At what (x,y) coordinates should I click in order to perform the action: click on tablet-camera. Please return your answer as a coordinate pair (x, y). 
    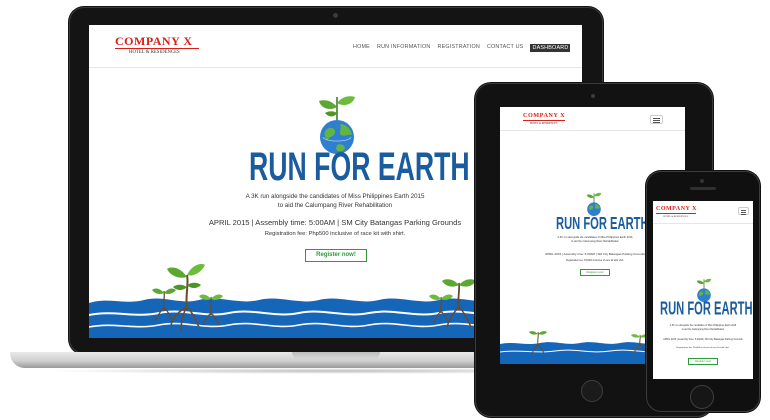
    Looking at the image, I should click on (593, 96).